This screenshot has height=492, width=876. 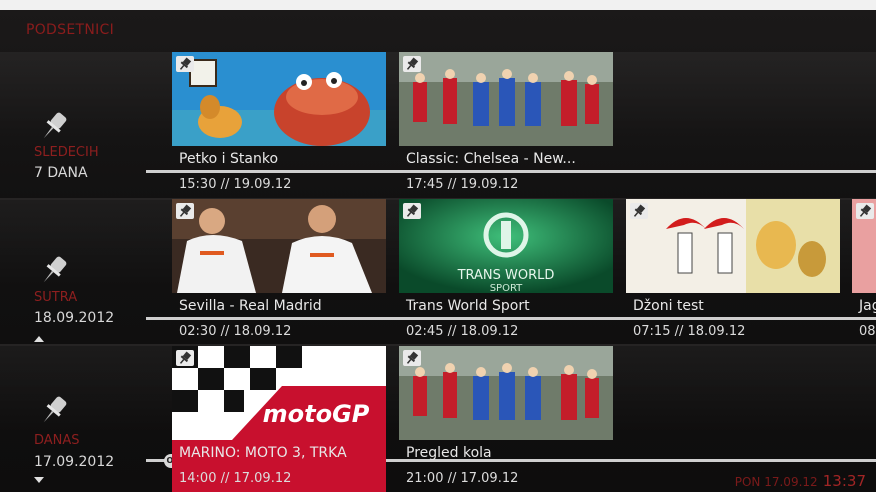 I want to click on row-label: DANAS, so click(x=57, y=440).